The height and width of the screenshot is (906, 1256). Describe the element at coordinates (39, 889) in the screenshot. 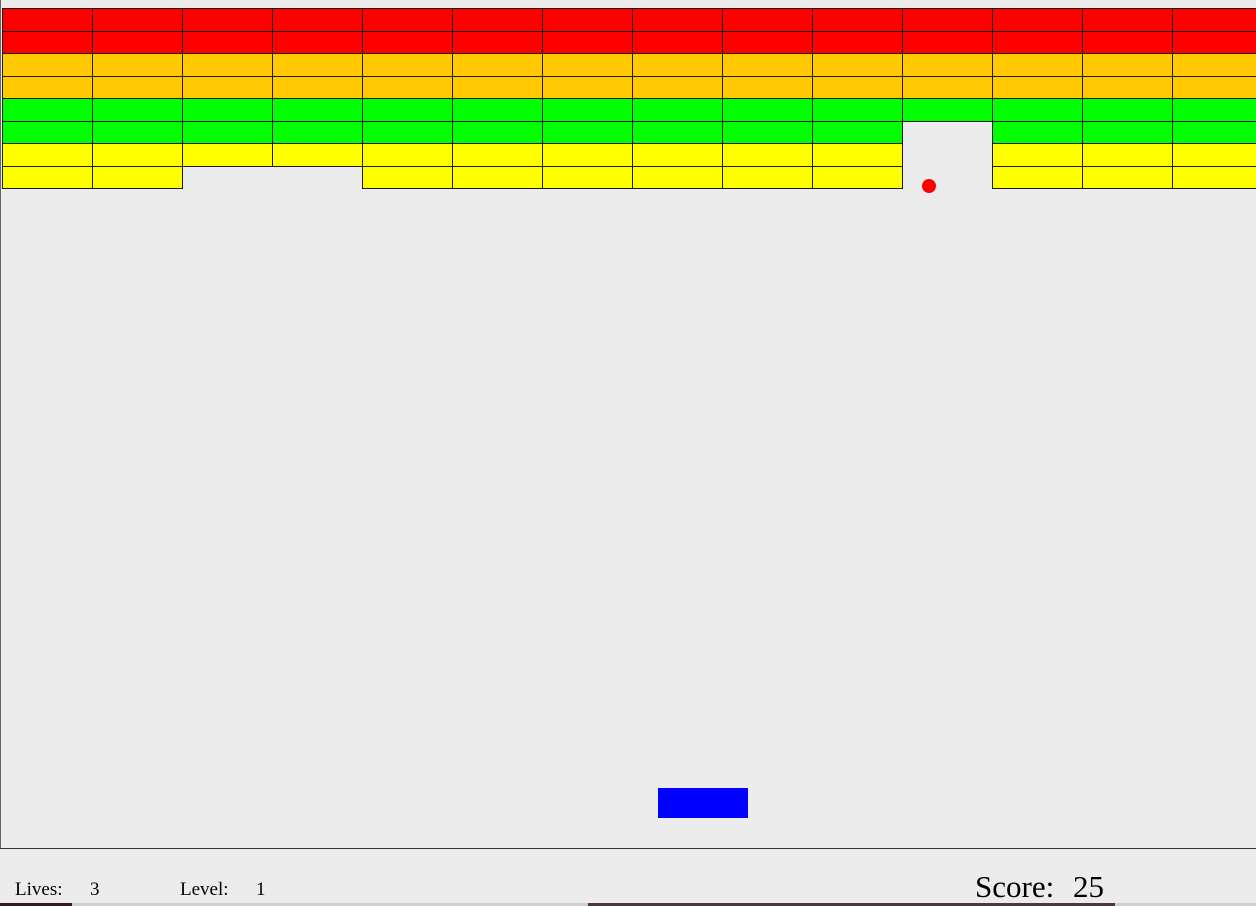

I see `lives-label: Lives:` at that location.